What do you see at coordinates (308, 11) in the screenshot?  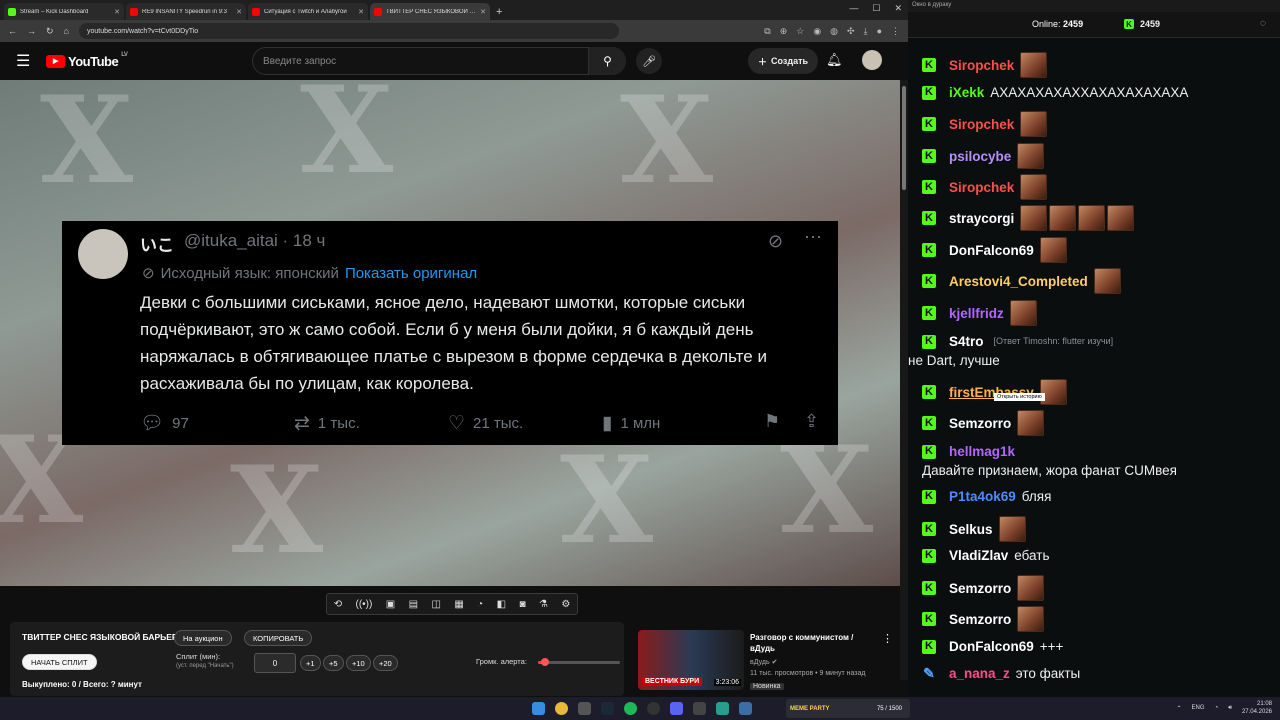 I see `tab-twitch-situation: Ситуация с Twitch и Алабугой ✕` at bounding box center [308, 11].